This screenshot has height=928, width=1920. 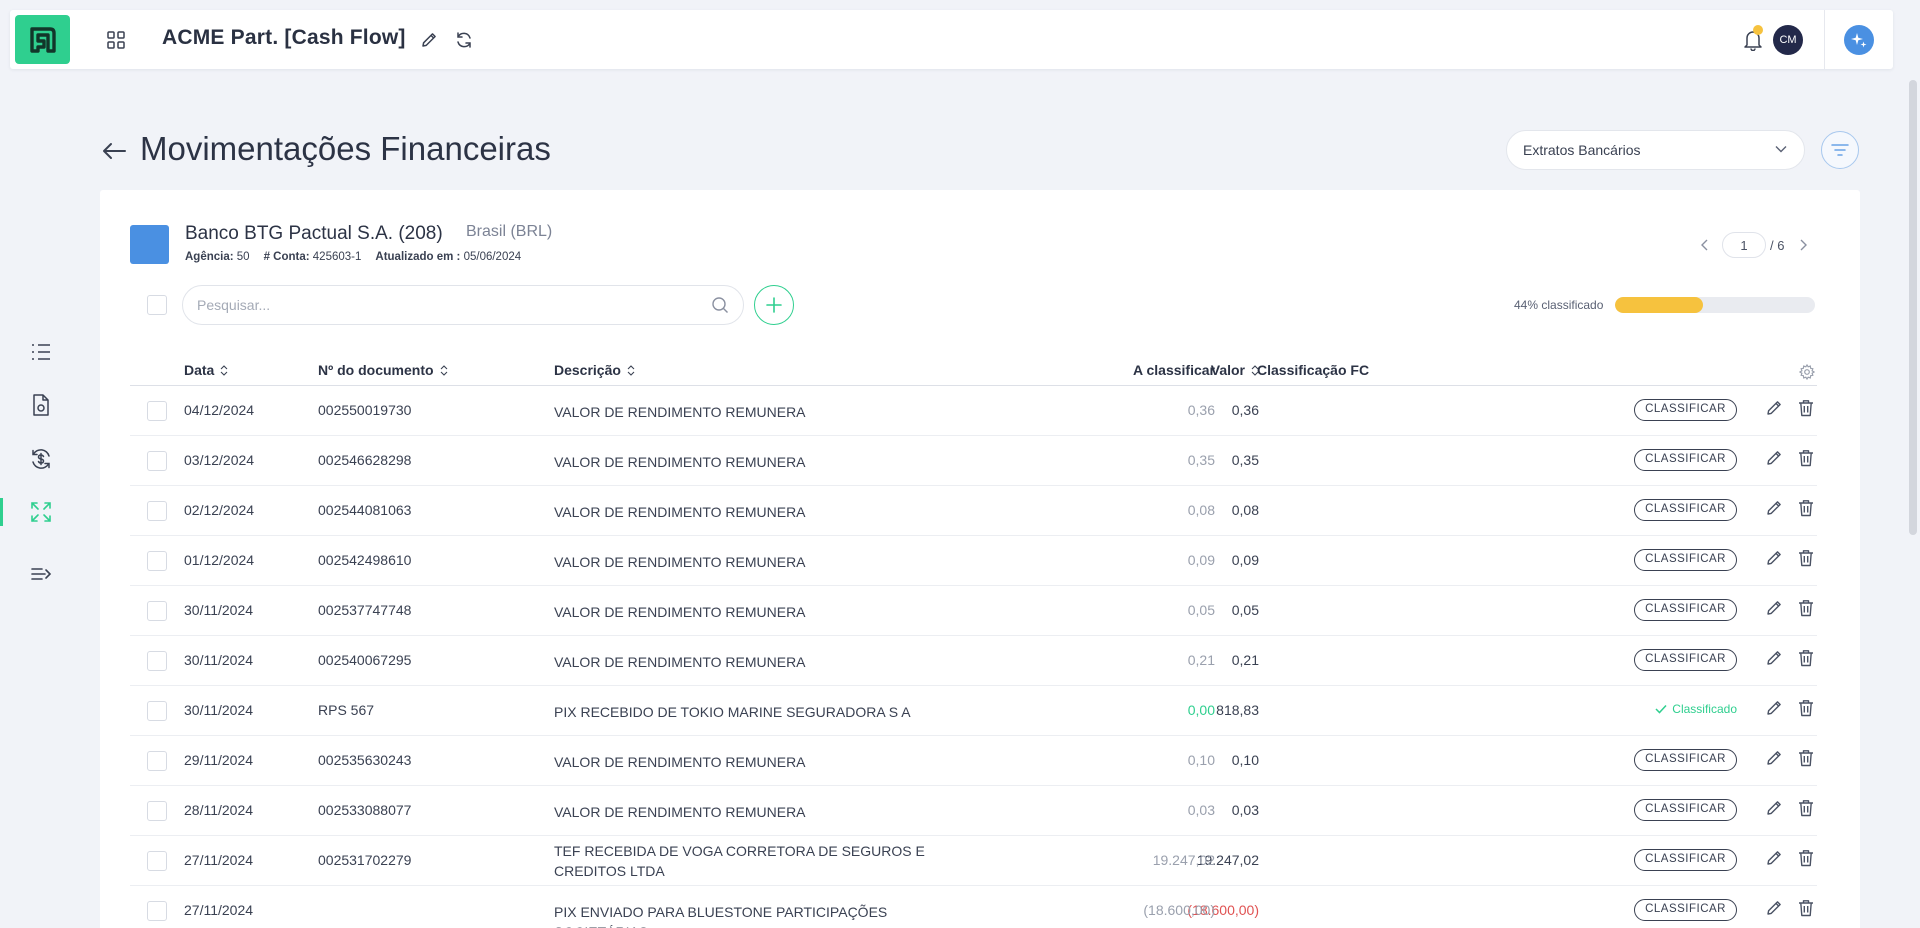 What do you see at coordinates (1788, 40) in the screenshot?
I see `user-avatar: CM` at bounding box center [1788, 40].